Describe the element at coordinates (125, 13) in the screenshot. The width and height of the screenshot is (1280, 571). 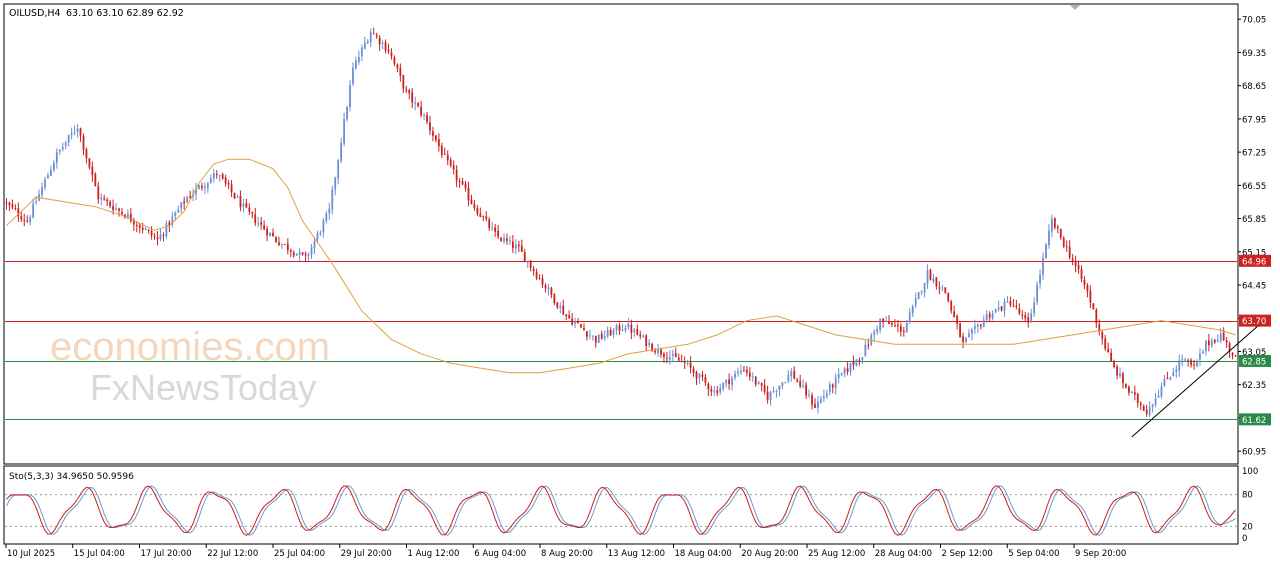
I see `chart-ohlc-label: 63.10 63.10 62.89 62.92` at that location.